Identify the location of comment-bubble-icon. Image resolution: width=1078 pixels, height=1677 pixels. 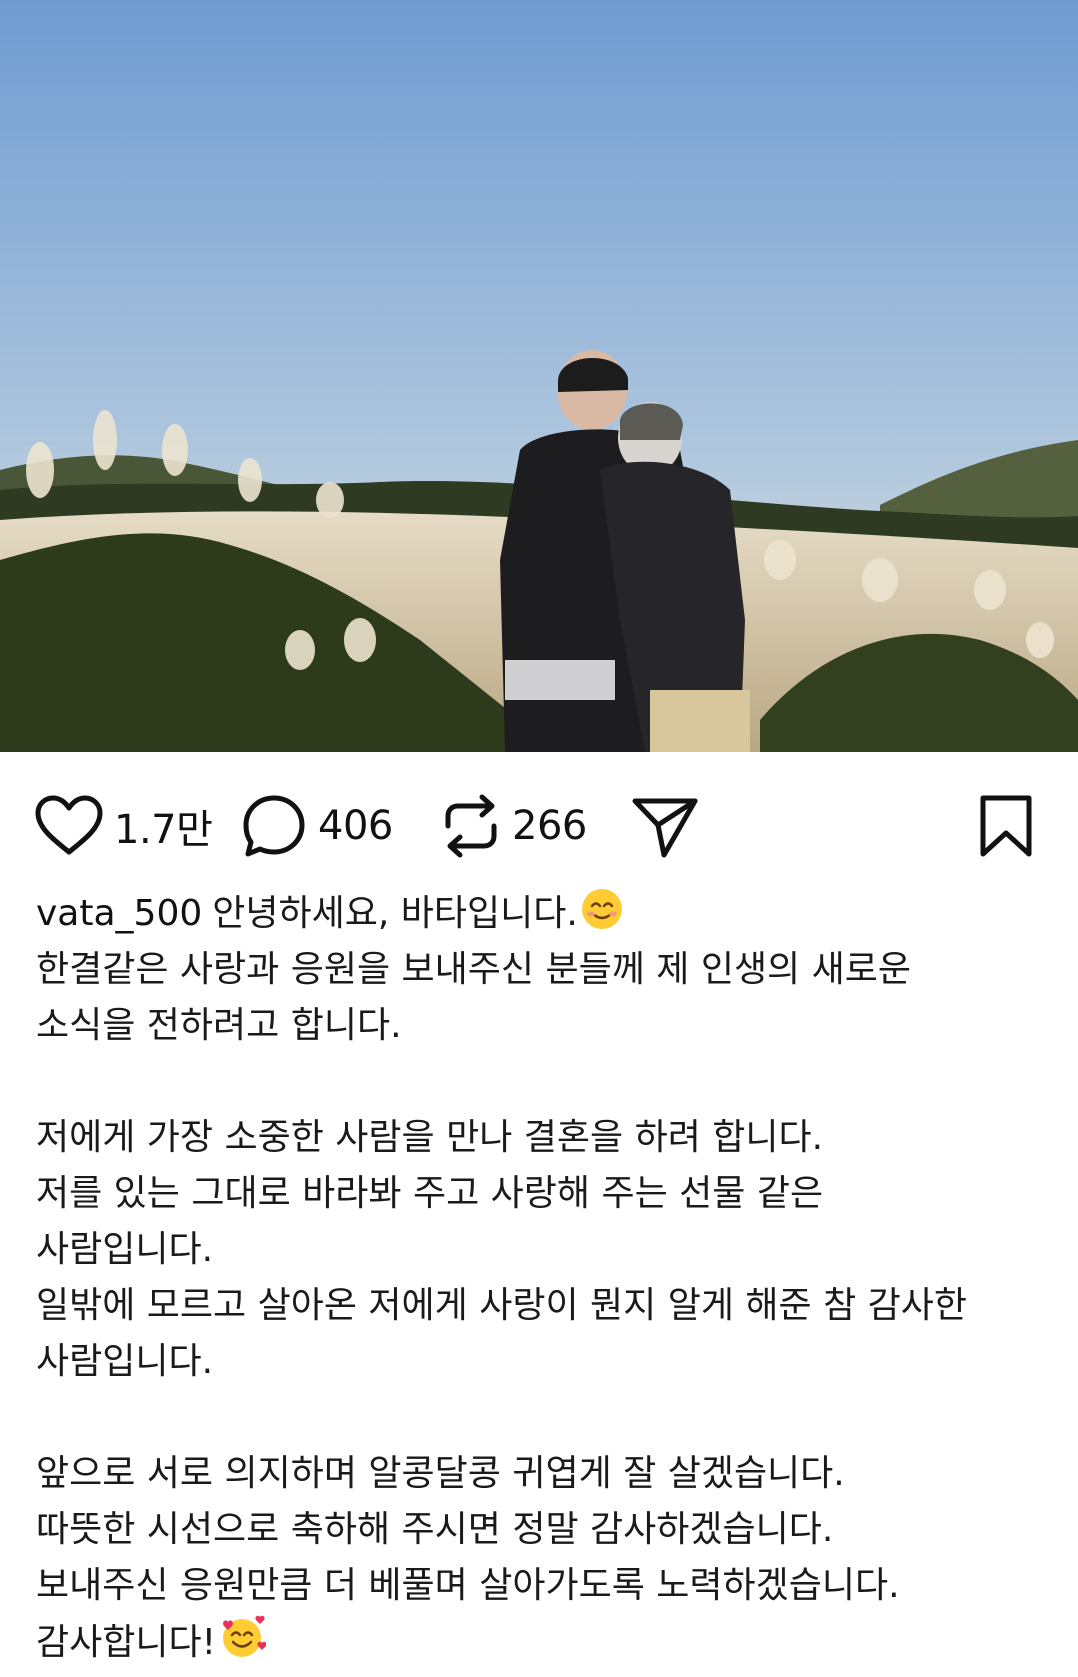
(274, 826).